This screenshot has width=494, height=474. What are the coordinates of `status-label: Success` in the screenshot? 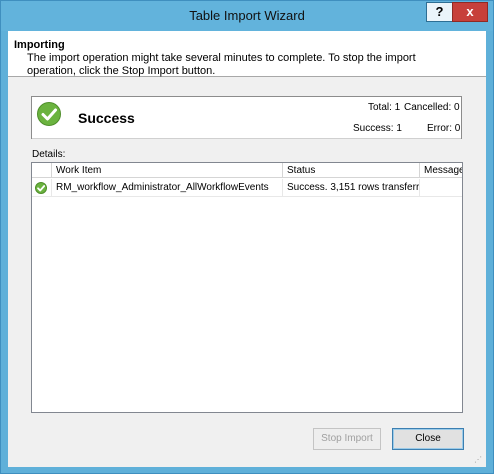 It's located at (106, 118).